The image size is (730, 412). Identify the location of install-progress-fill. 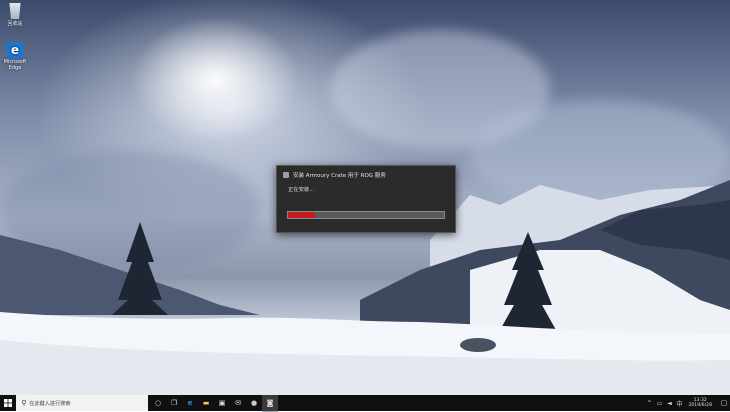
(301, 215).